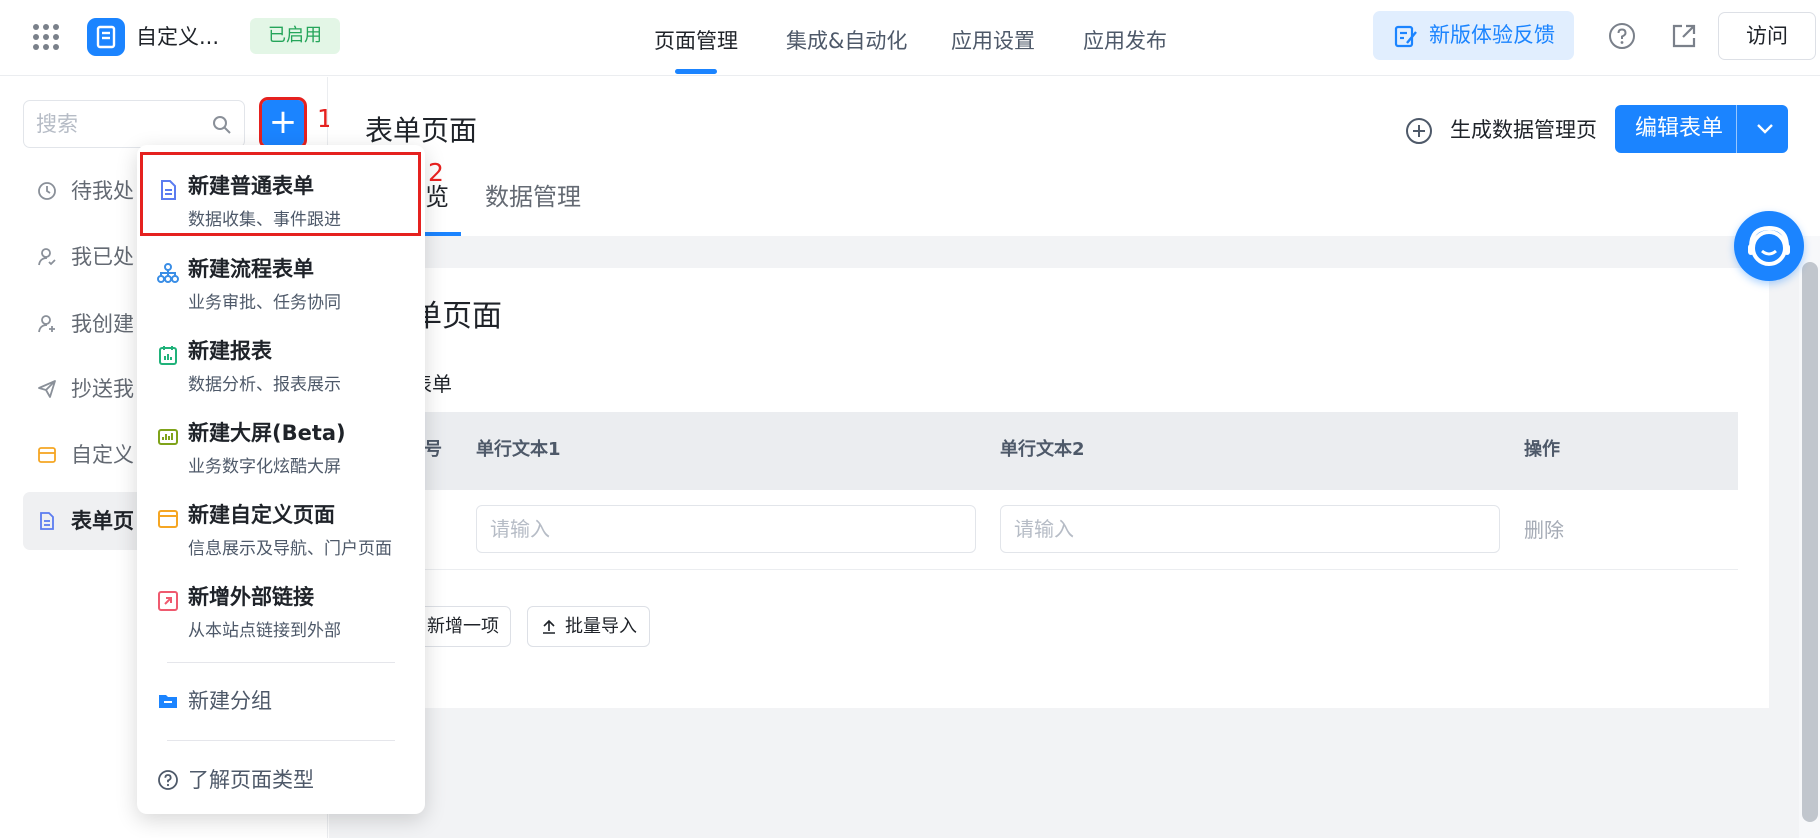 This screenshot has height=838, width=1820. I want to click on app-logo-icon, so click(106, 37).